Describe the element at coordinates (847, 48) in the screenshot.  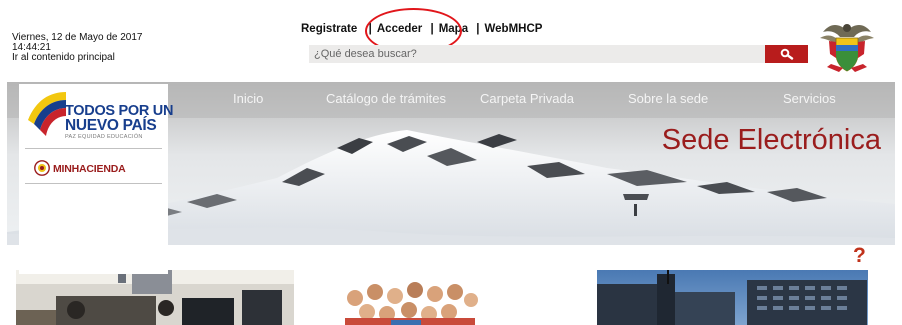
I see `coat-of-arms-logo` at that location.